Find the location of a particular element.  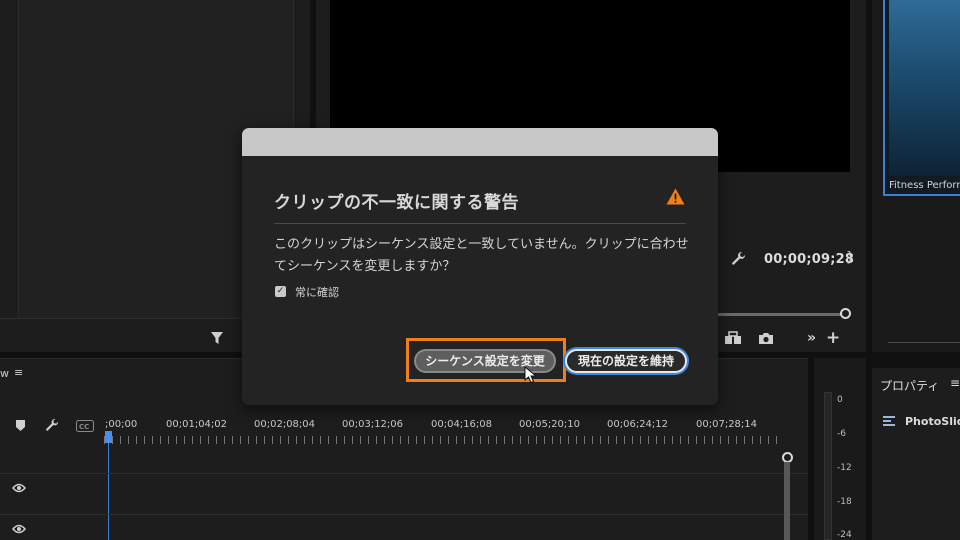

timecode-brace: } is located at coordinates (850, 257).